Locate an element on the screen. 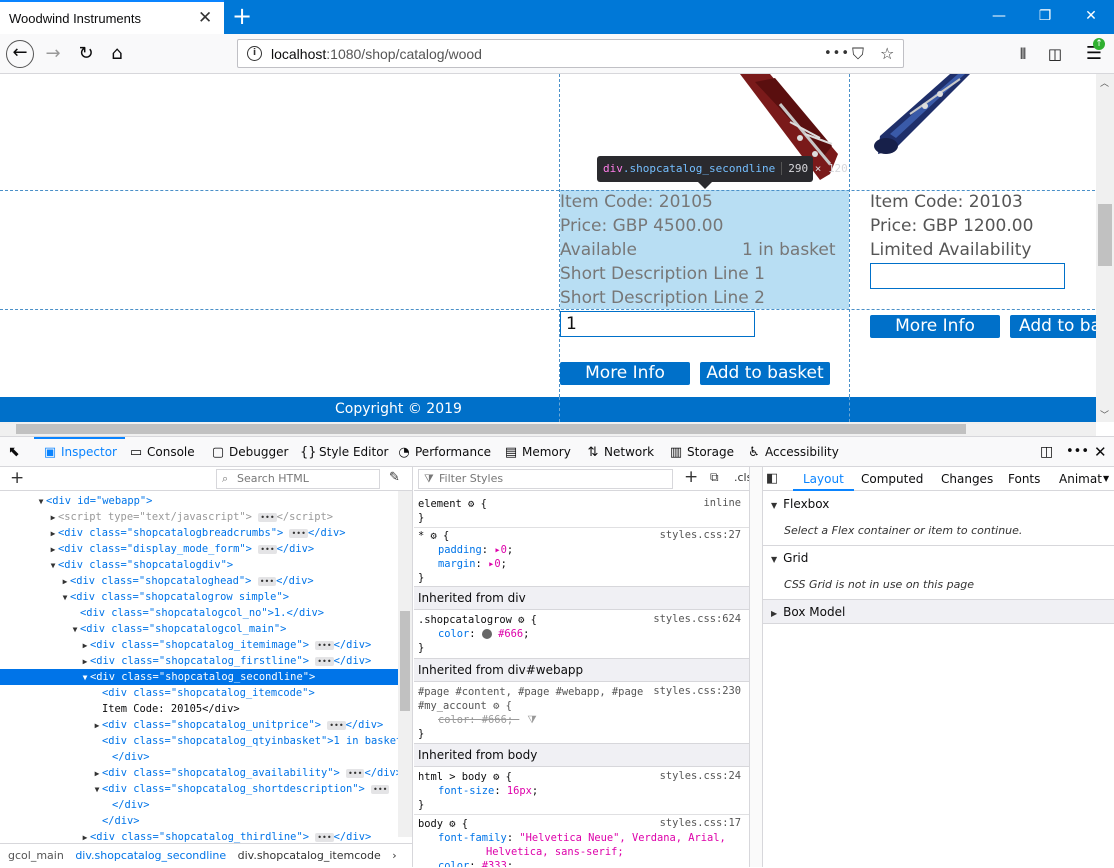 The width and height of the screenshot is (1114, 868). breadcrumb-item: div.shopcatalog_secondline is located at coordinates (150, 855).